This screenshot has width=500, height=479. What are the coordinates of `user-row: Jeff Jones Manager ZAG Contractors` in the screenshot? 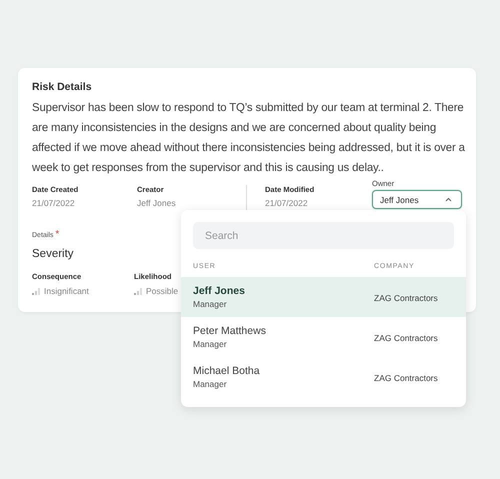 It's located at (323, 297).